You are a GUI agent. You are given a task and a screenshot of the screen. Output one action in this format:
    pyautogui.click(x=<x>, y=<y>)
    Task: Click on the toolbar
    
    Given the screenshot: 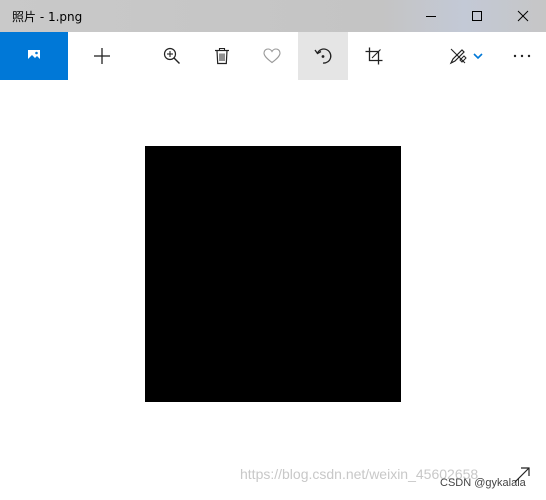 What is the action you would take?
    pyautogui.click(x=273, y=56)
    